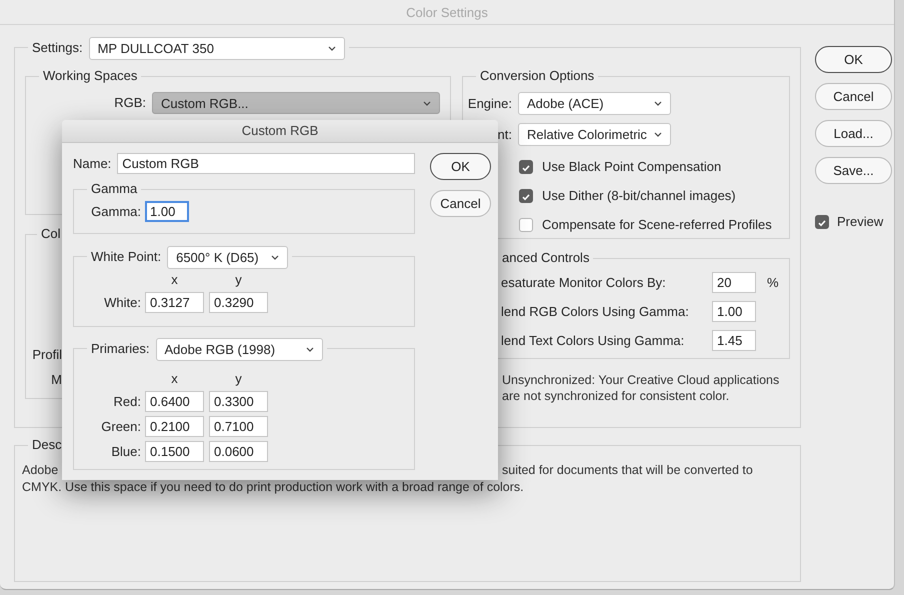 Image resolution: width=904 pixels, height=595 pixels. What do you see at coordinates (504, 134) in the screenshot?
I see `intent-label: nt:` at bounding box center [504, 134].